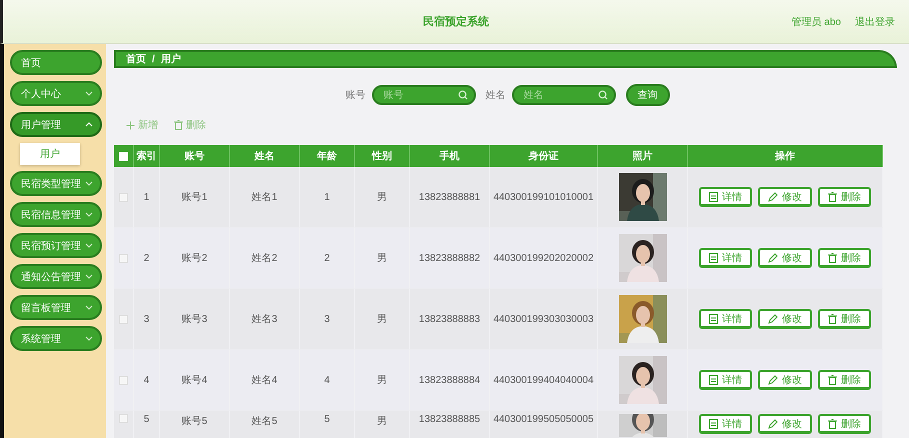  Describe the element at coordinates (496, 95) in the screenshot. I see `field-label: 姓名` at that location.